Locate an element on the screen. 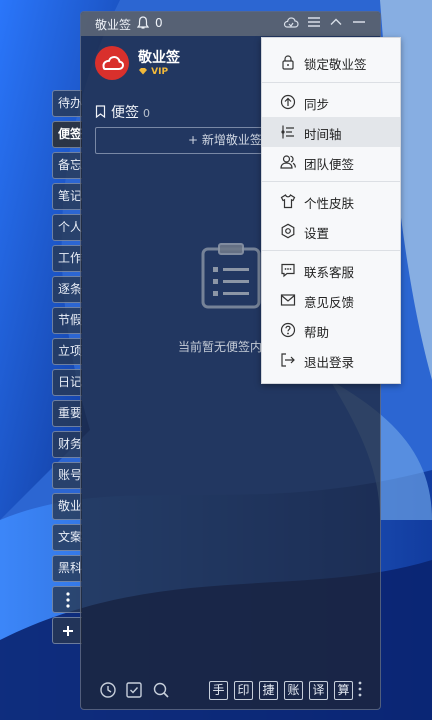  title-bar: 敬业签 0 is located at coordinates (230, 24).